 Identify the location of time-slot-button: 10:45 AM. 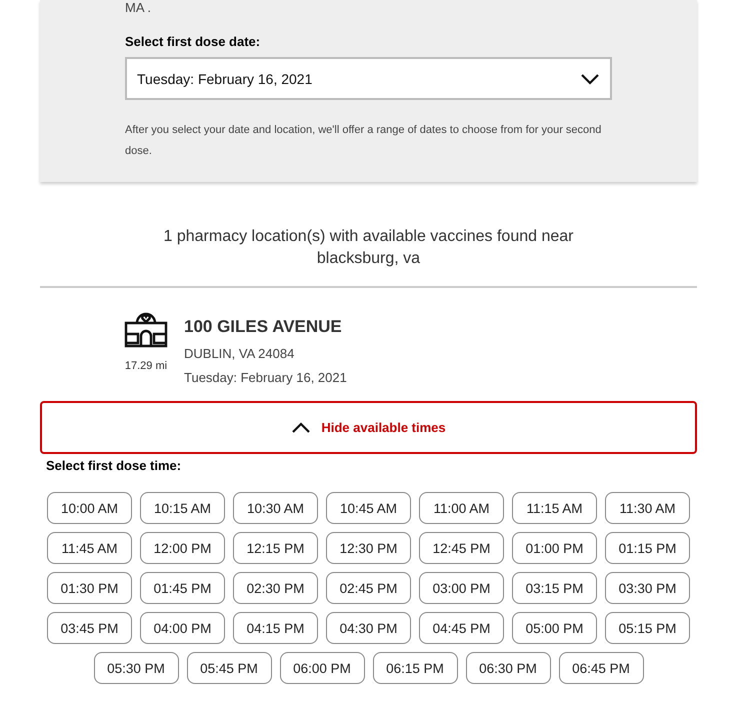
(368, 508).